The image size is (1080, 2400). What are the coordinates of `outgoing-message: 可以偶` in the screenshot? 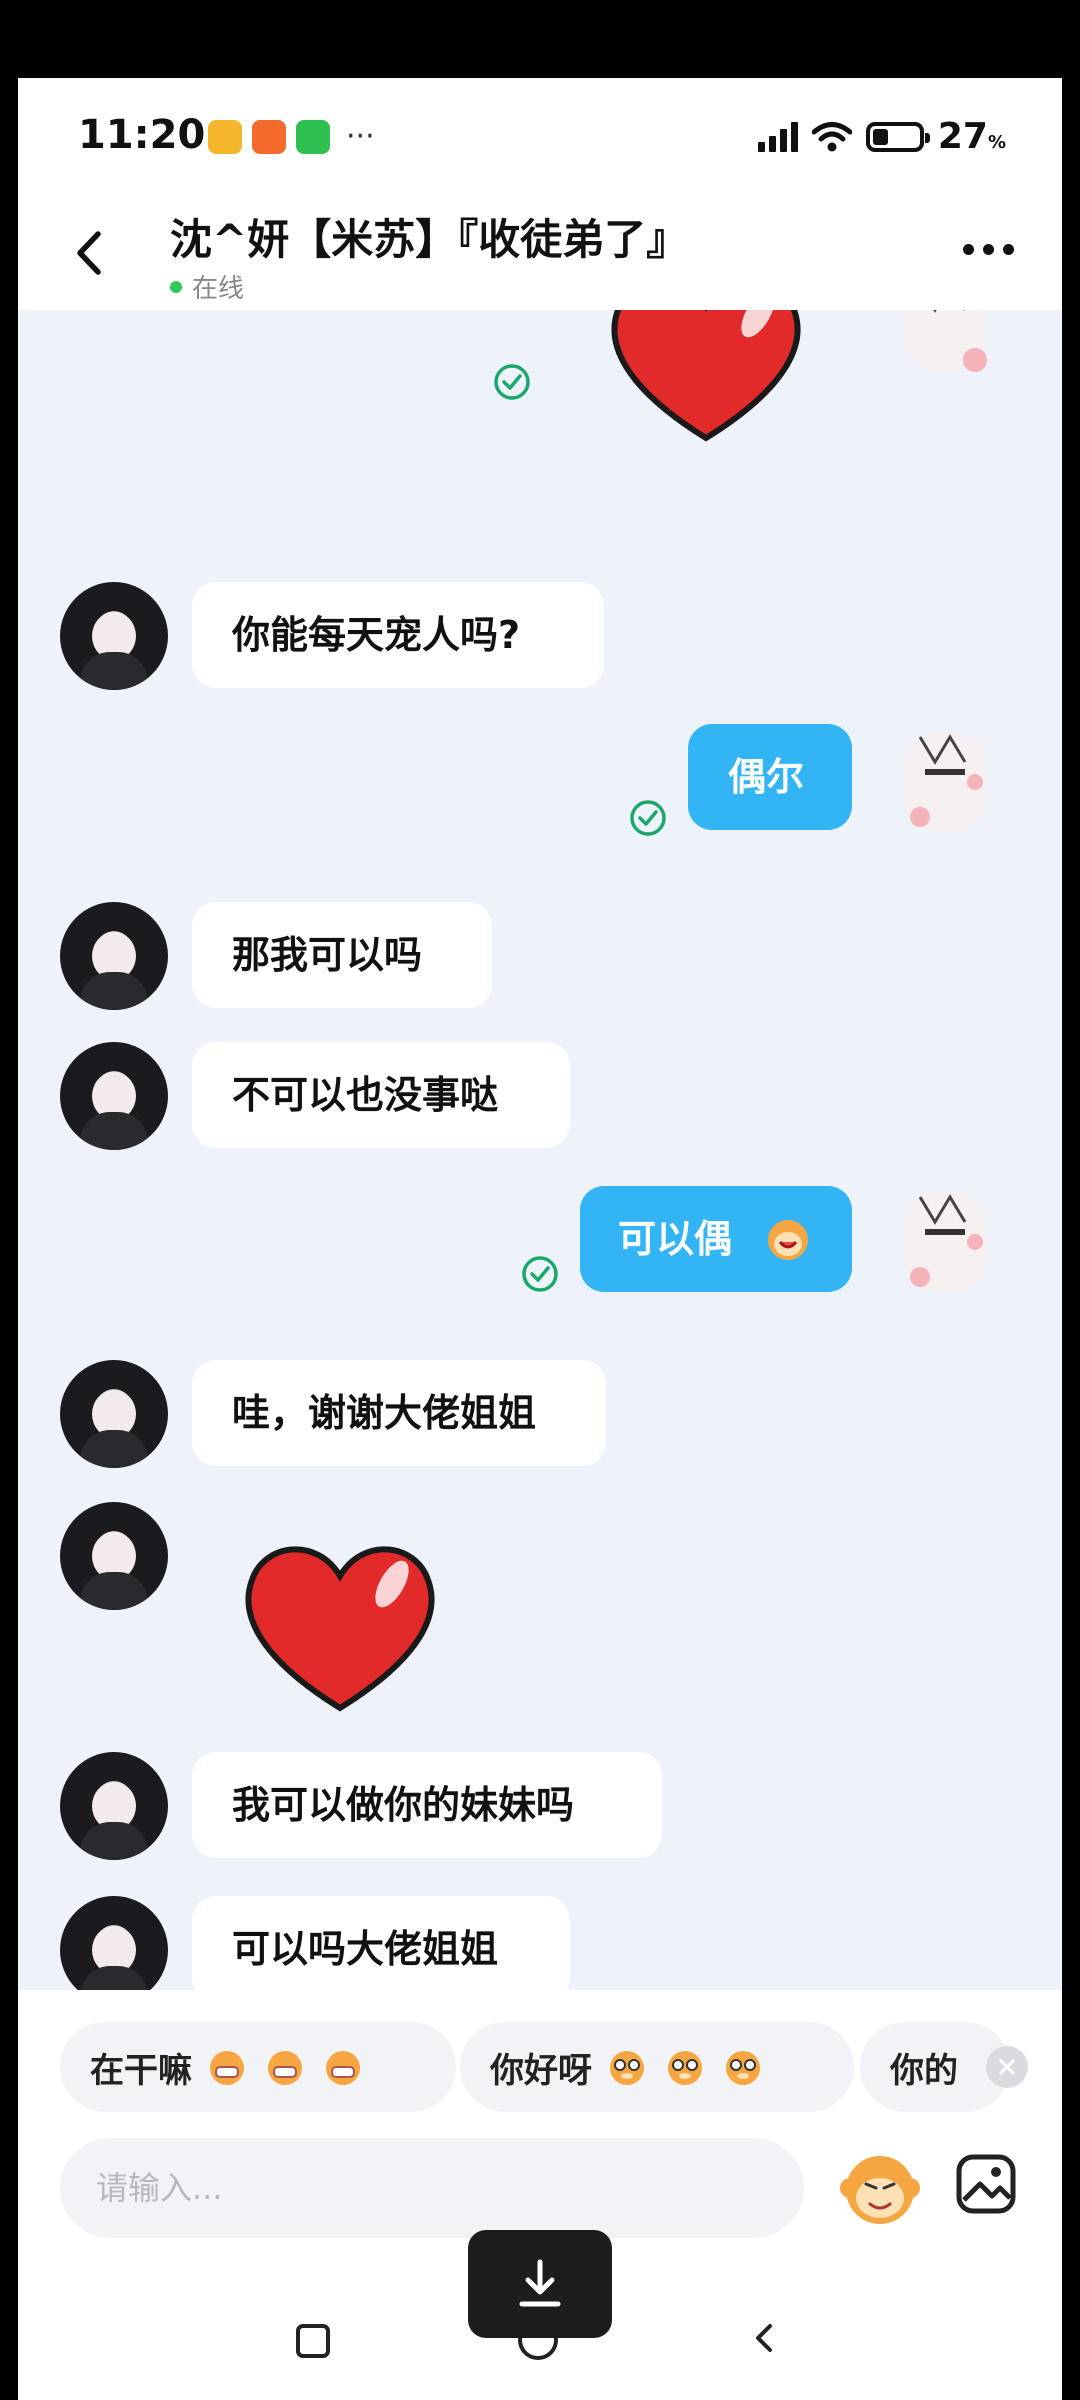 It's located at (716, 1239).